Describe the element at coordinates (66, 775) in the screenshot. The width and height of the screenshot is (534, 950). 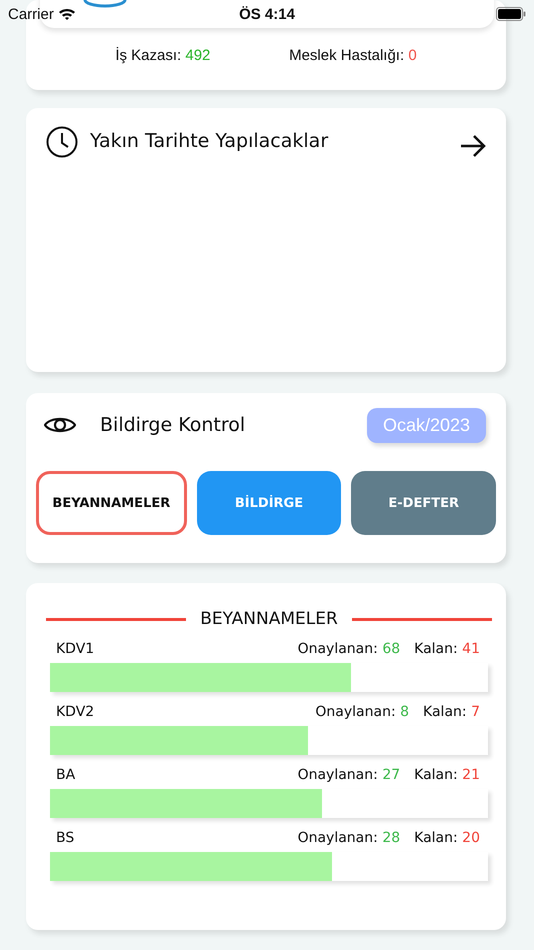
I see `declaration-name: BA` at that location.